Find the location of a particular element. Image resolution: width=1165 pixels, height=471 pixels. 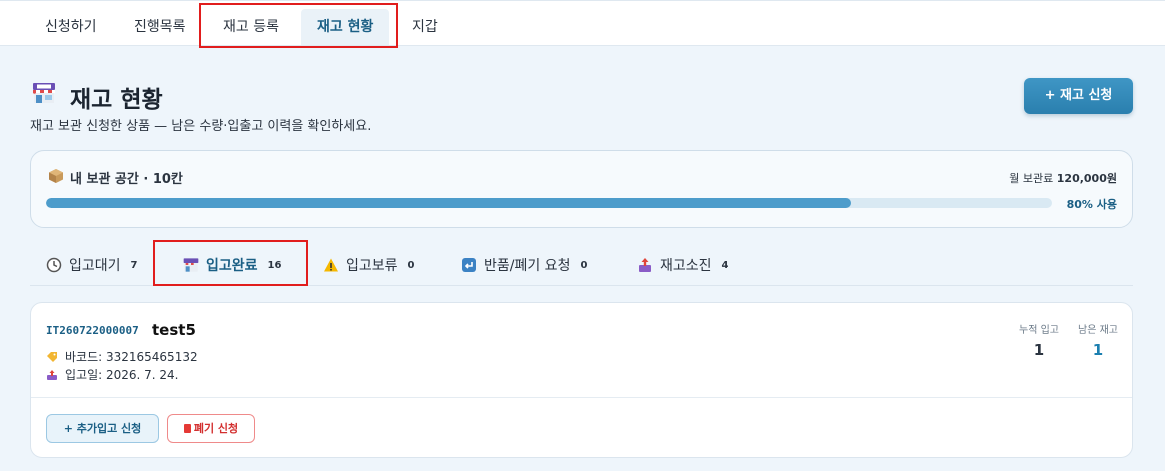

clock-icon is located at coordinates (54, 265).